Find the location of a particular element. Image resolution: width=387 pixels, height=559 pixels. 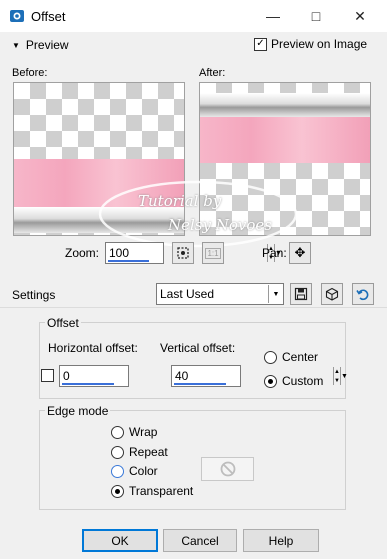

cube-icon is located at coordinates (332, 294).